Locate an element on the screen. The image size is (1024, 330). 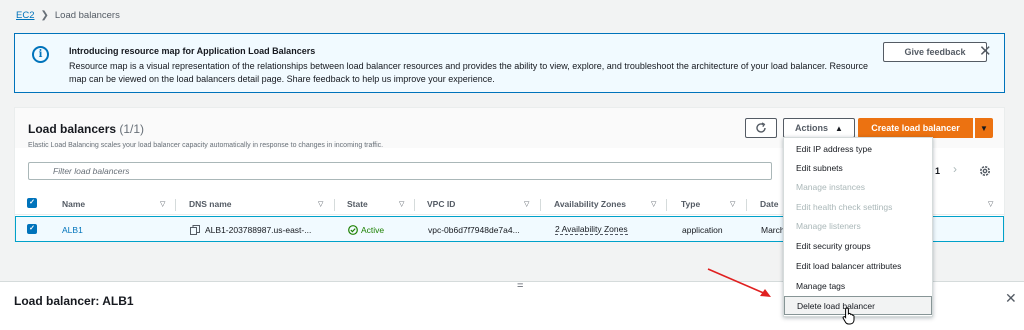
column-header-vpc: VPC ID is located at coordinates (441, 204).